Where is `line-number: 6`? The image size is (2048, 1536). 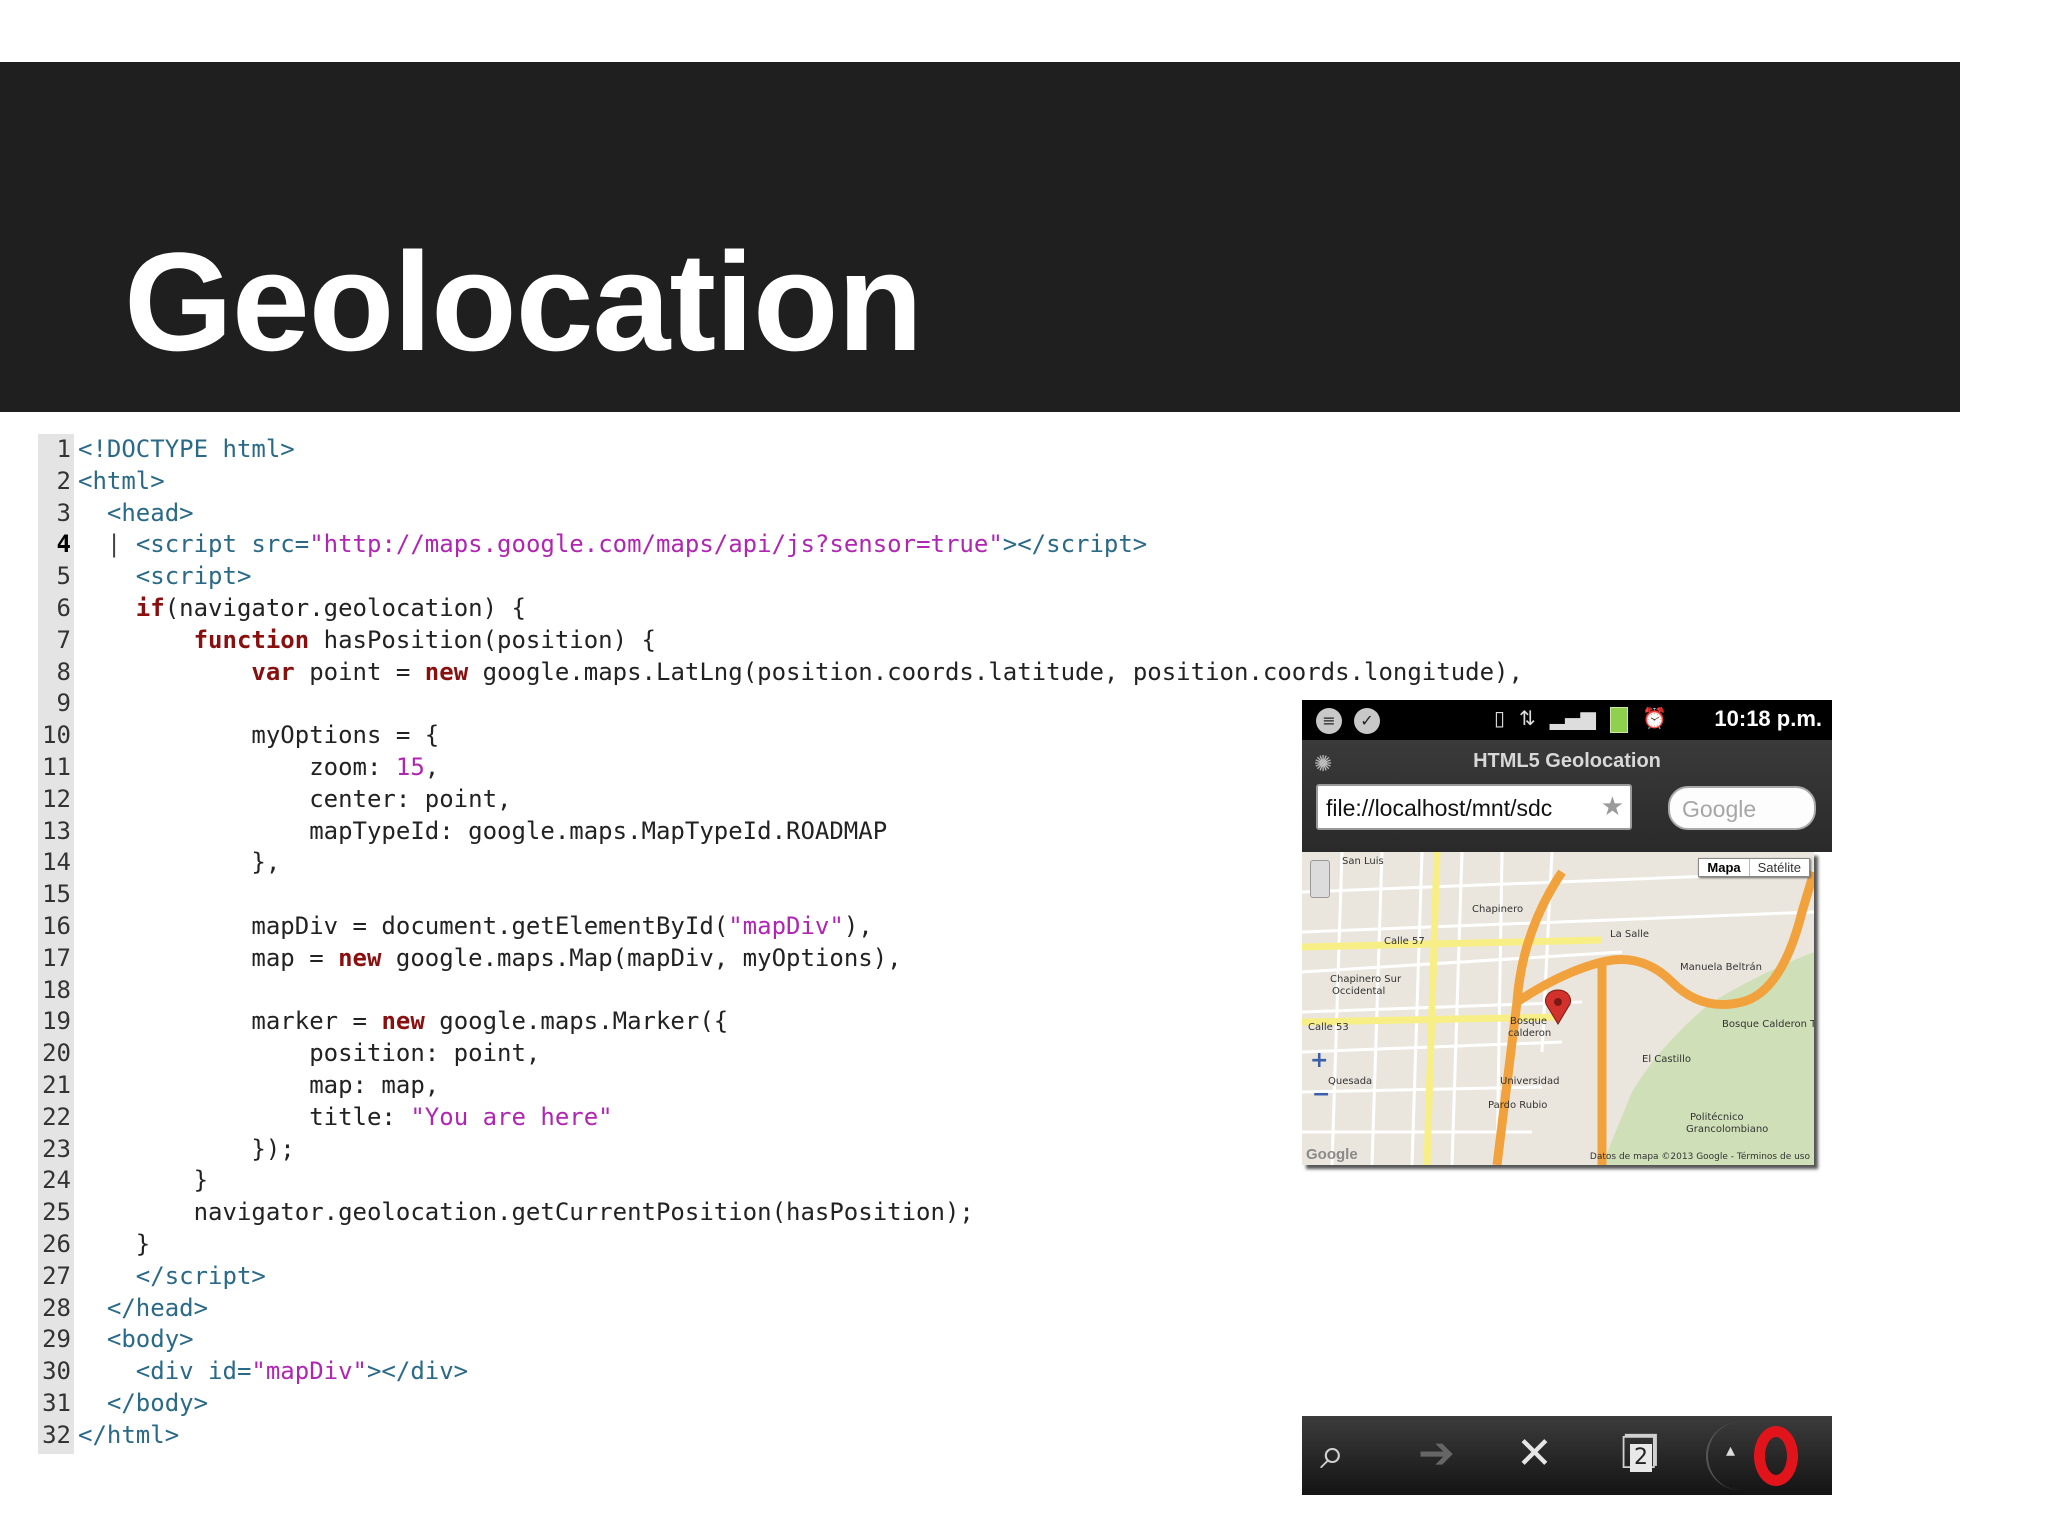
line-number: 6 is located at coordinates (63, 607).